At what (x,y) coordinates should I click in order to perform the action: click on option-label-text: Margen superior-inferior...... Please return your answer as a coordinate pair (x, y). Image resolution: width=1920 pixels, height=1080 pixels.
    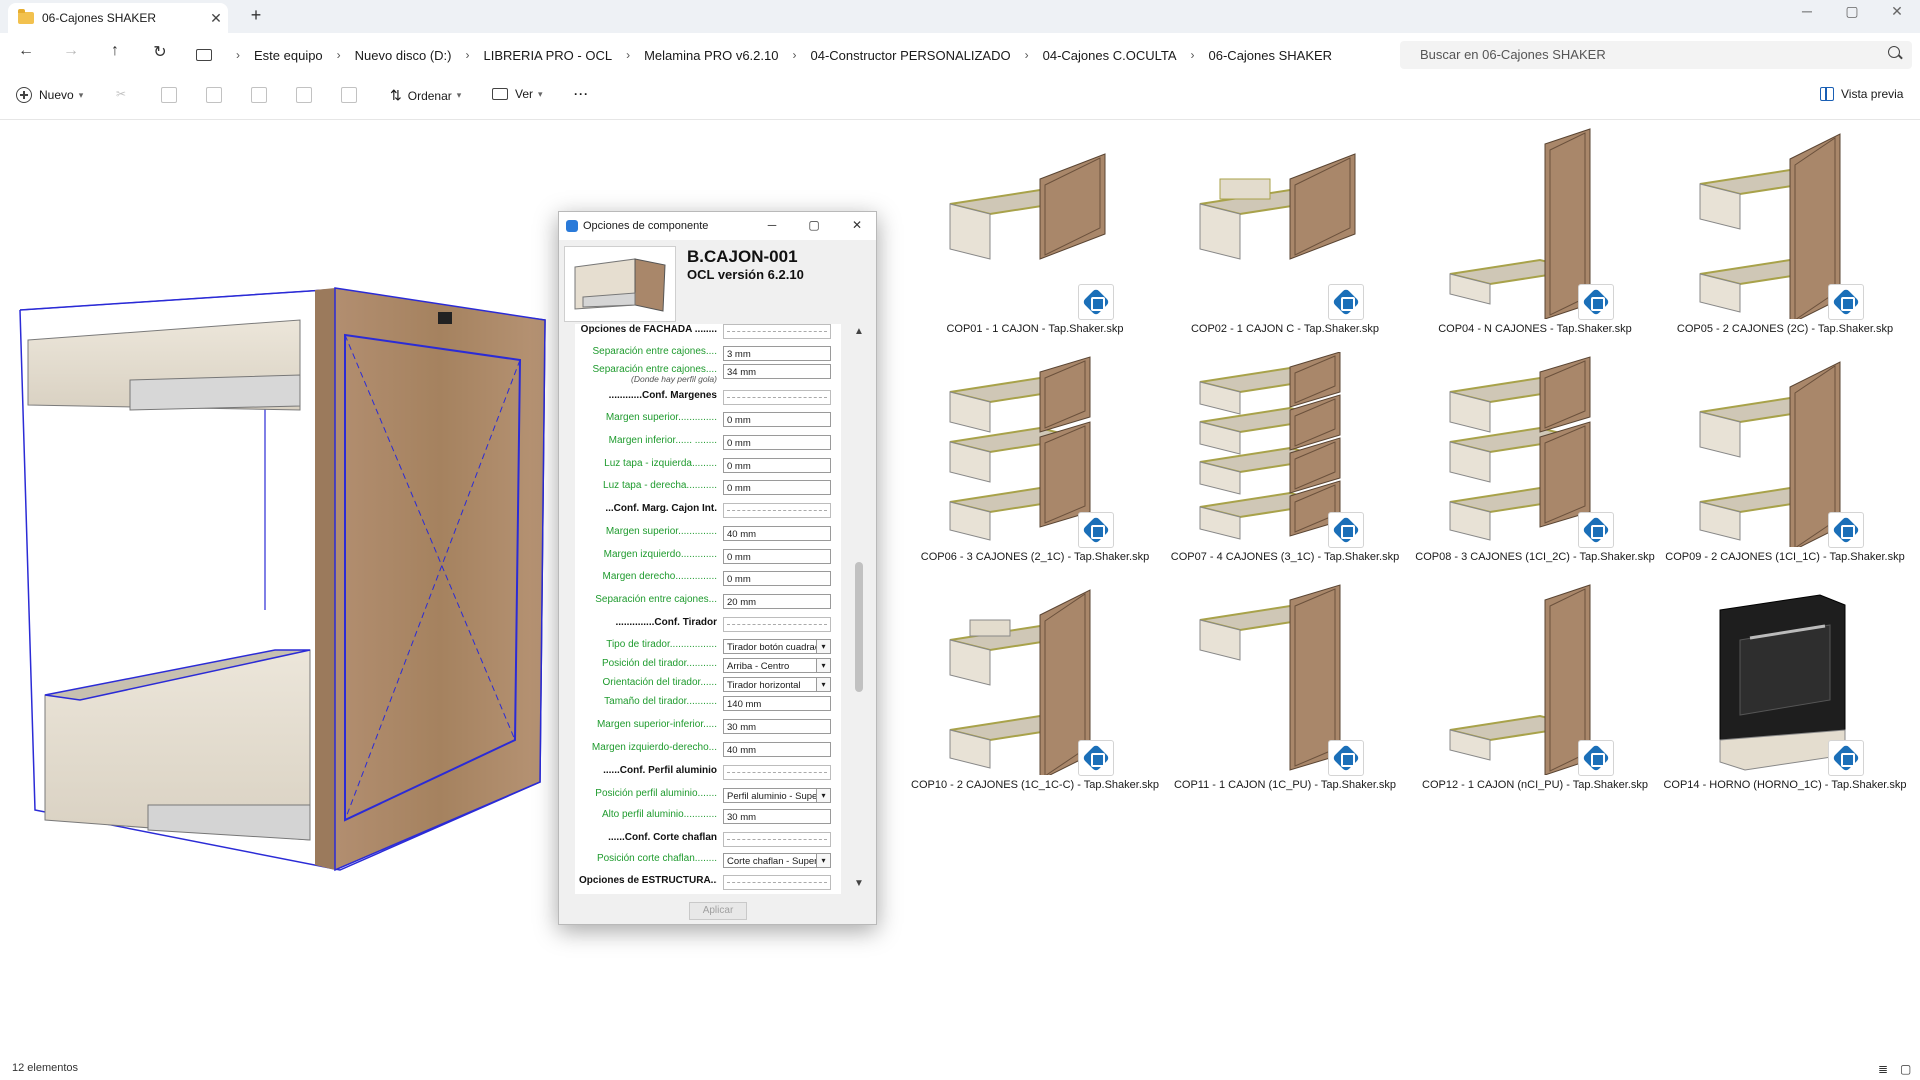
    Looking at the image, I should click on (656, 724).